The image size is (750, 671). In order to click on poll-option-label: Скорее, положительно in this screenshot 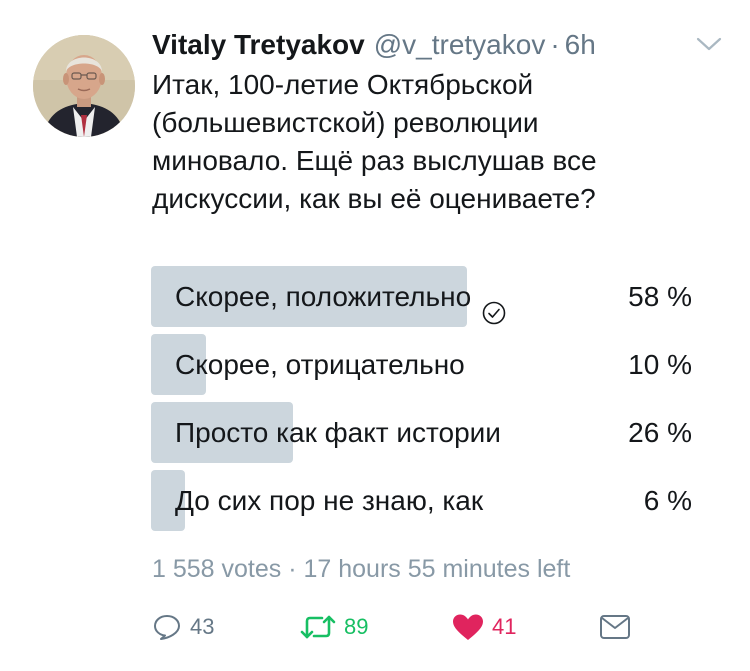, I will do `click(323, 296)`.